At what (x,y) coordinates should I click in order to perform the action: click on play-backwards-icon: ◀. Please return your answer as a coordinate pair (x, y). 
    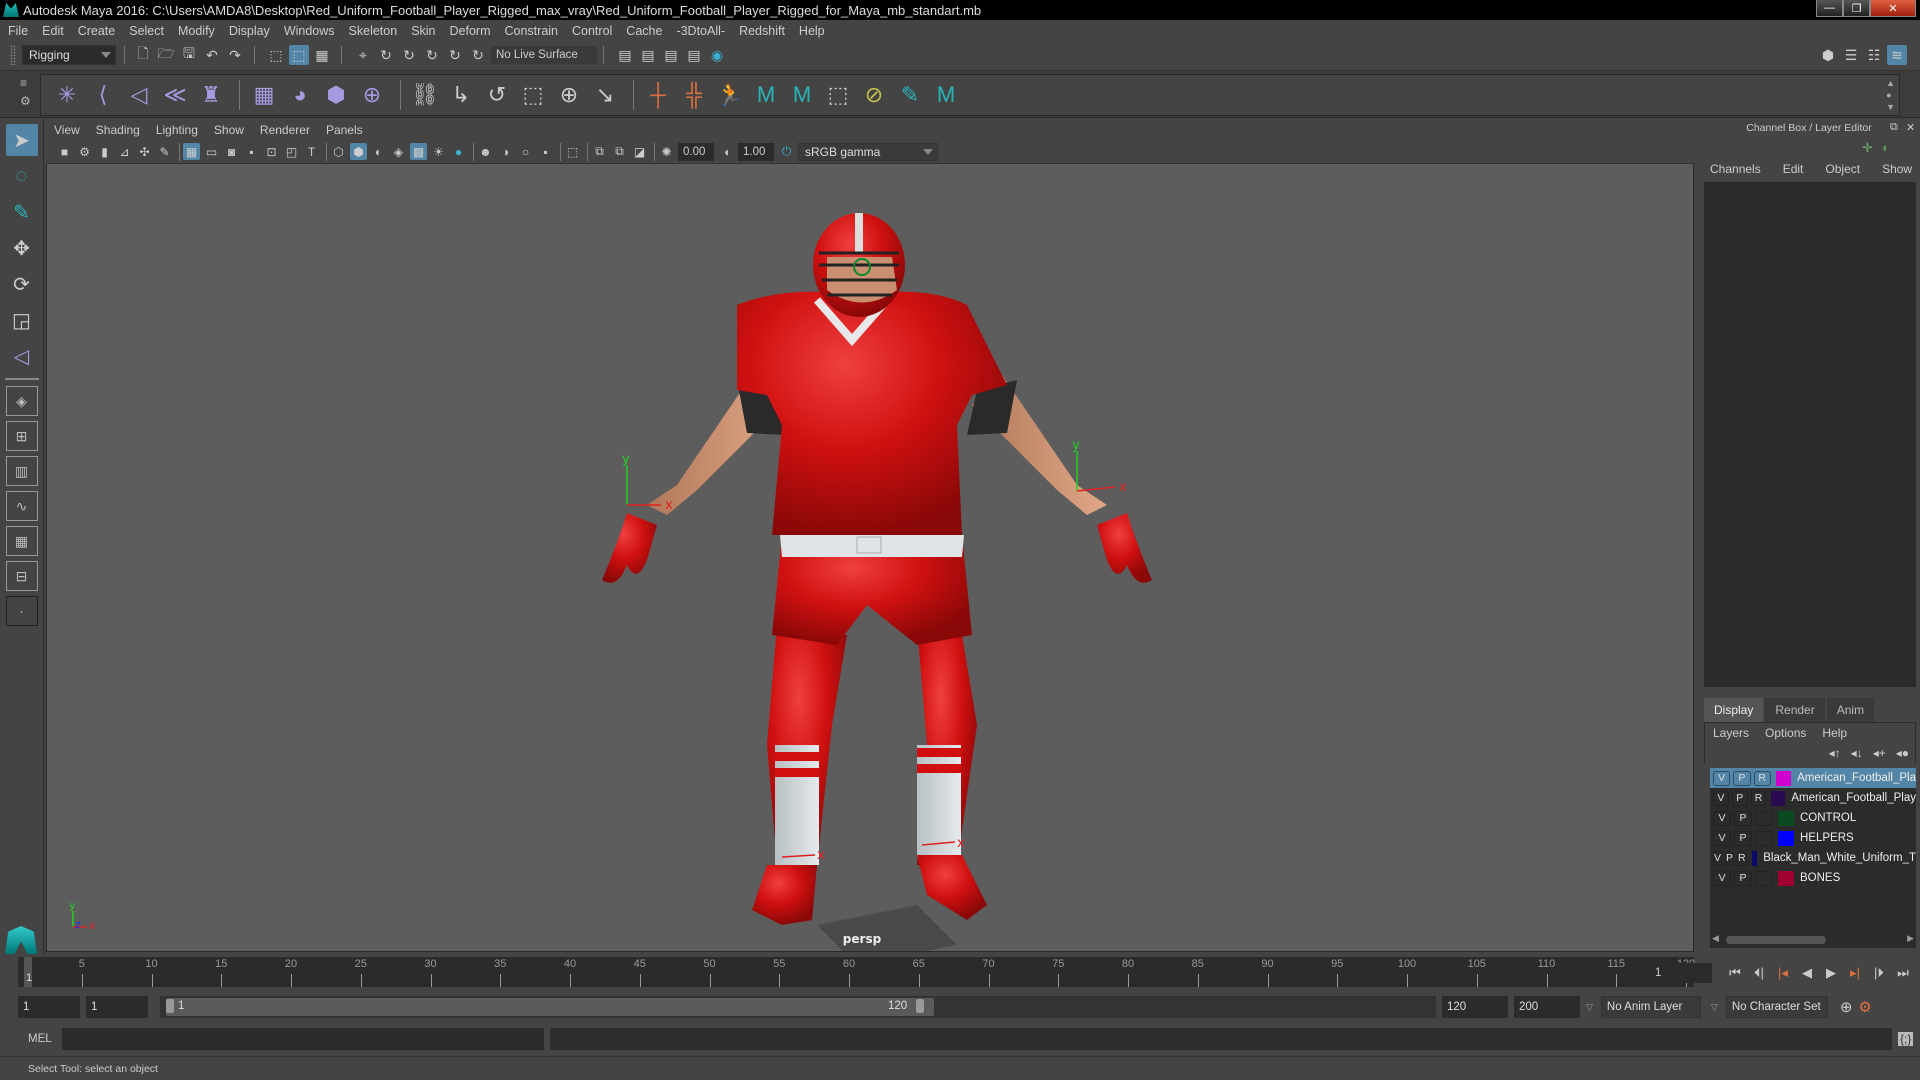
    Looking at the image, I should click on (1807, 973).